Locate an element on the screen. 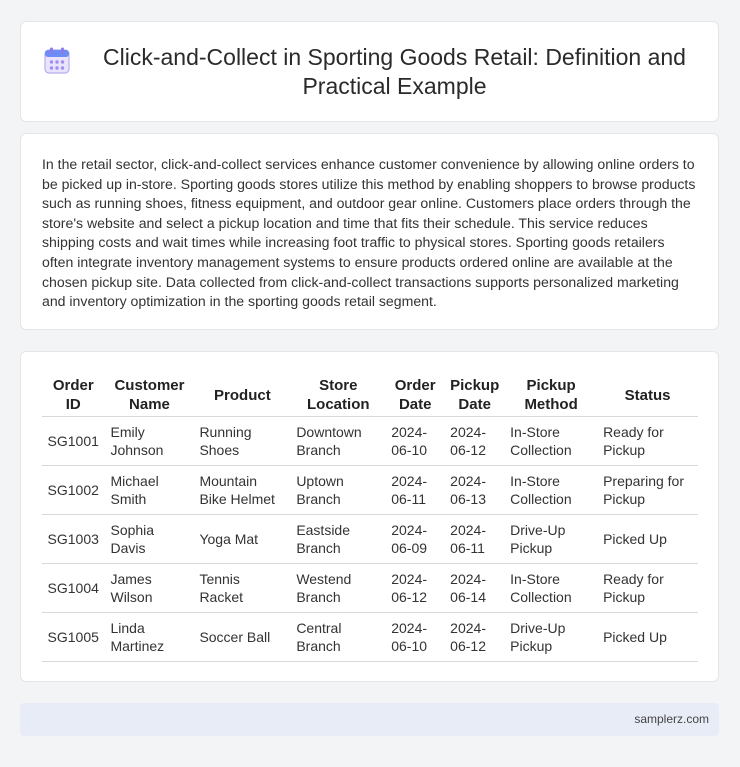  table-cell: SG1004 is located at coordinates (74, 588).